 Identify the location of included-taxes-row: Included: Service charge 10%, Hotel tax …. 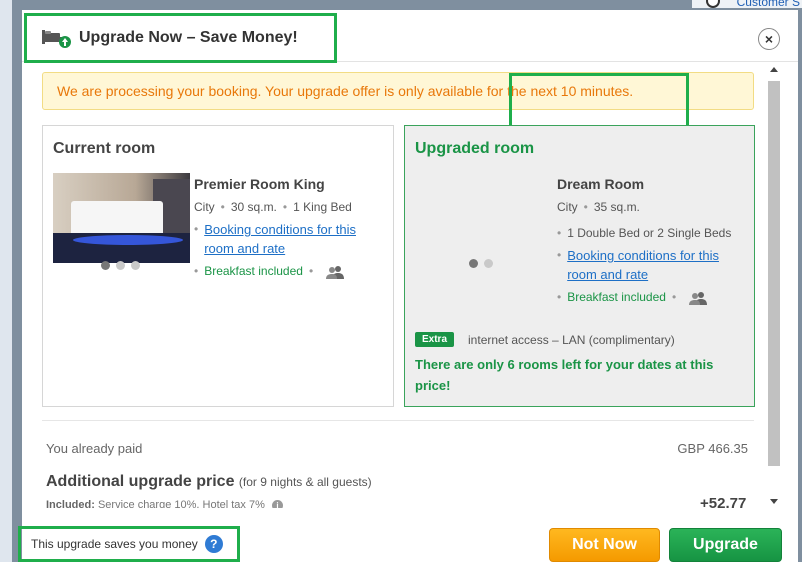
(164, 503).